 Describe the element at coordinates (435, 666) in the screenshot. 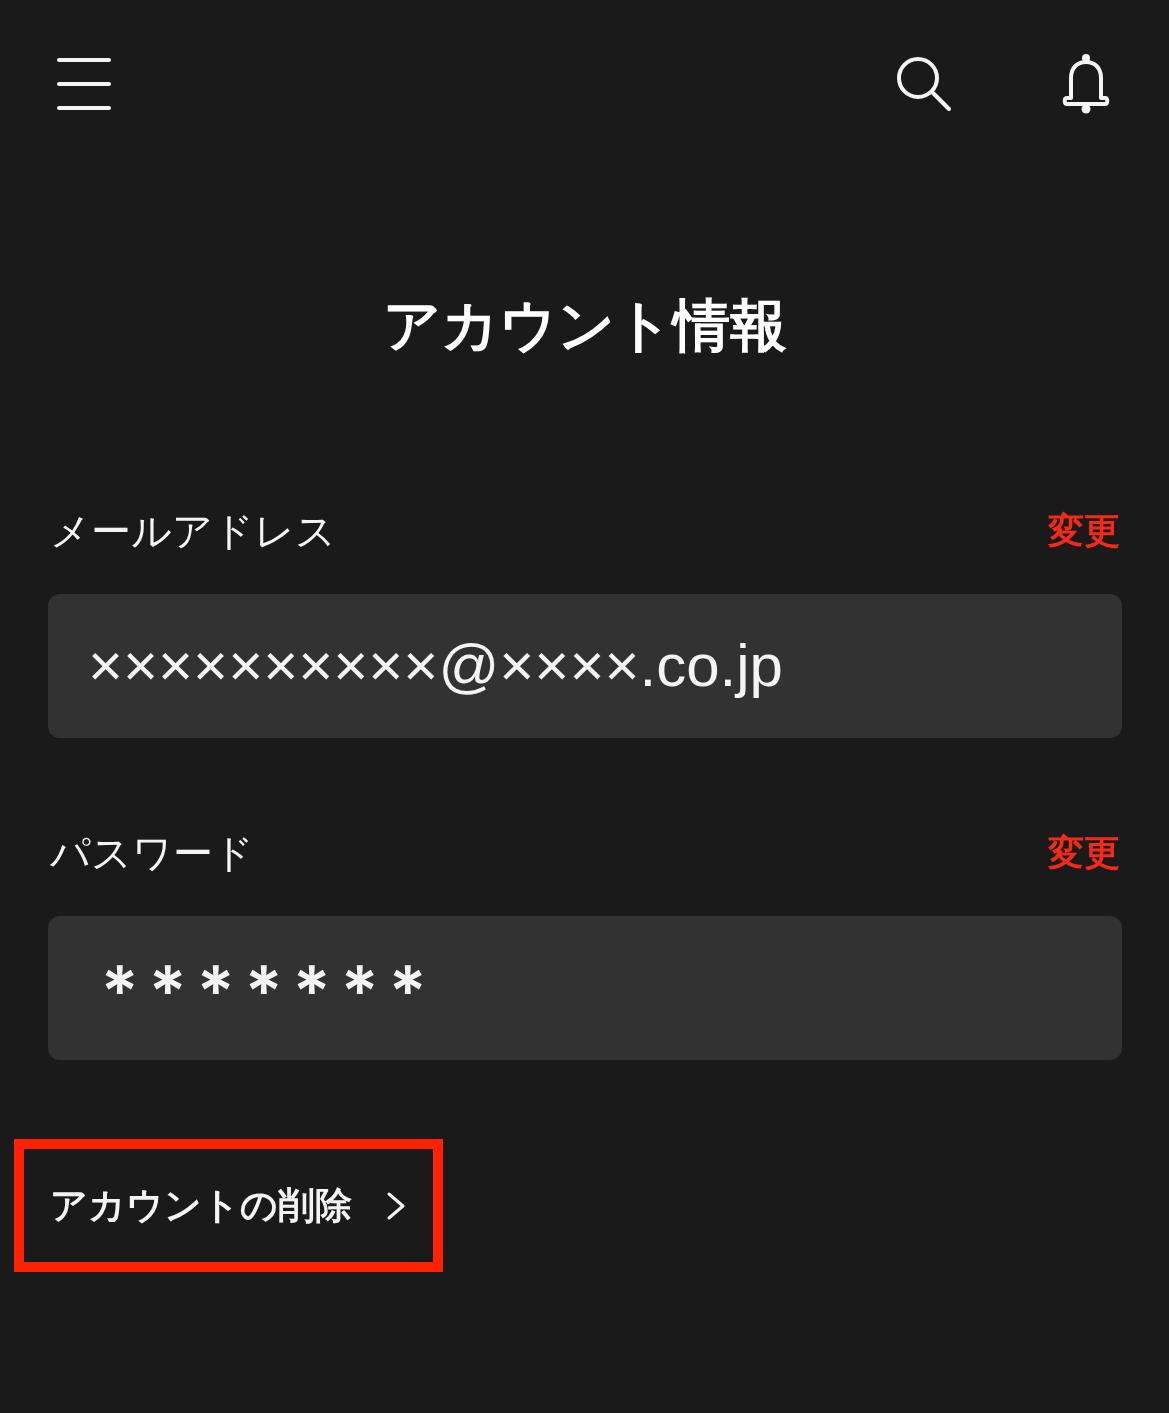

I see `field-value: ××××××××××@××××.co.jp` at that location.